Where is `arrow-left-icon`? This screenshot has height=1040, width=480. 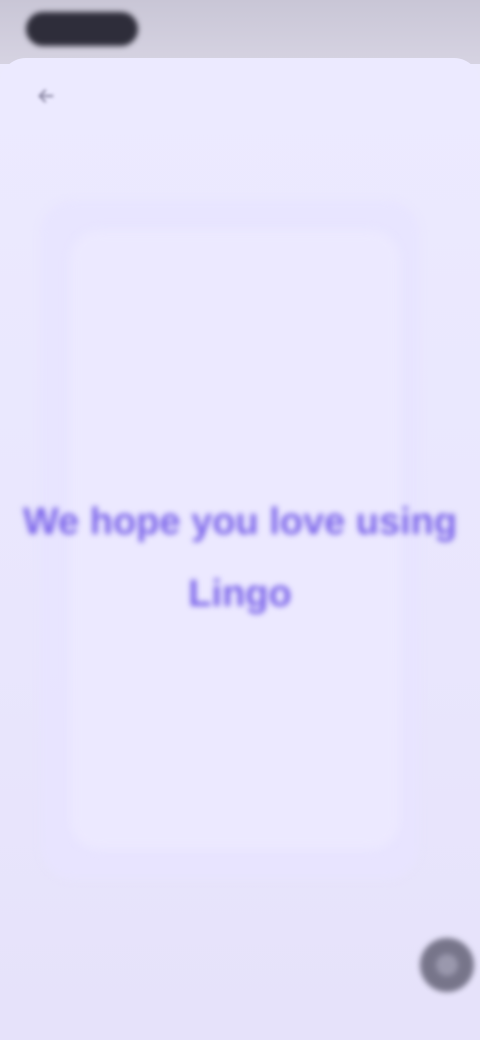
arrow-left-icon is located at coordinates (46, 96).